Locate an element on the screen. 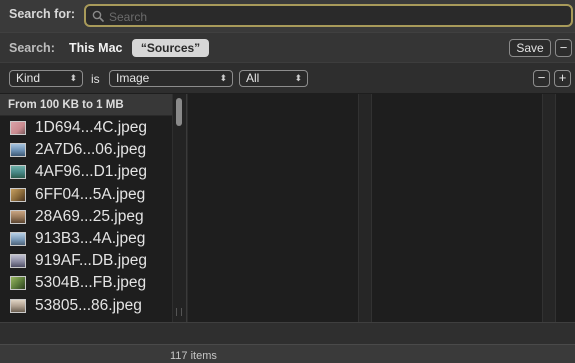 Image resolution: width=575 pixels, height=363 pixels. criteria-row: Kind ⬍ is Image ⬍ All ⬍ − + is located at coordinates (287, 78).